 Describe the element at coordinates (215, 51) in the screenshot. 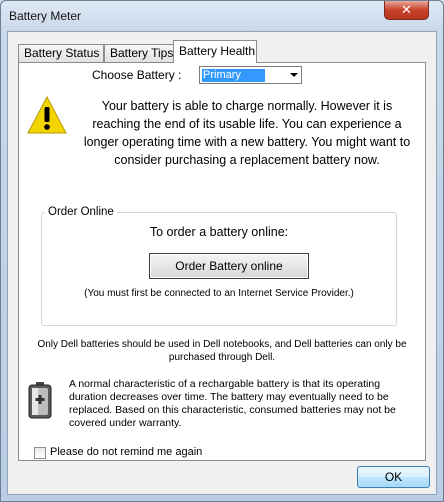

I see `tab-battery-health: Battery Health` at that location.